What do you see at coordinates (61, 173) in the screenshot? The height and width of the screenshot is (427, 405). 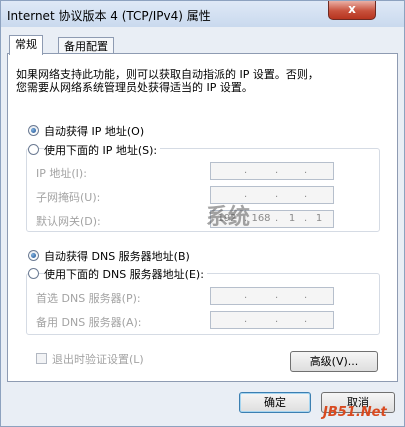 I see `ip-address-label: IP 地址(I):` at bounding box center [61, 173].